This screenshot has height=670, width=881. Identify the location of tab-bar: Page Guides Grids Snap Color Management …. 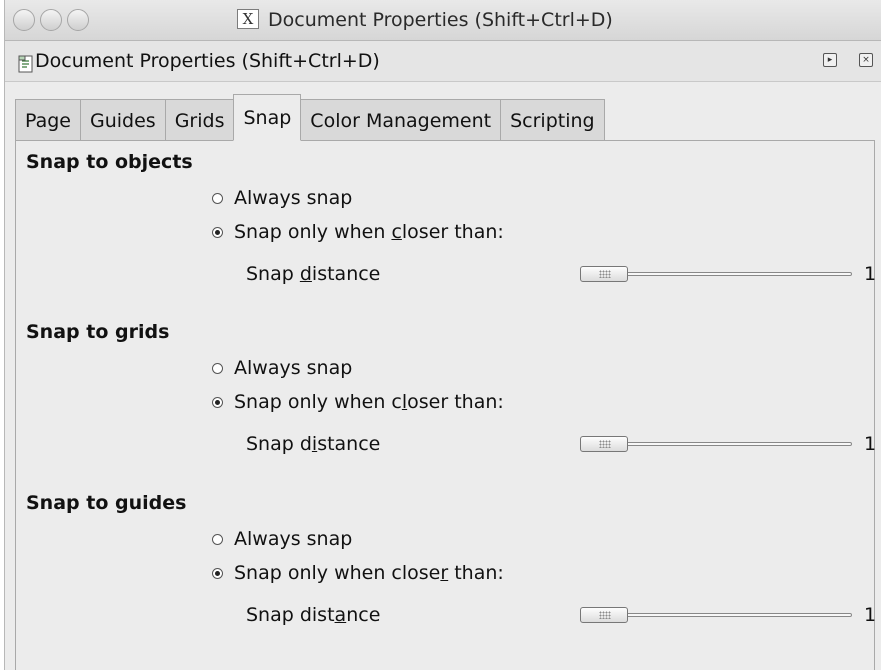
(310, 117).